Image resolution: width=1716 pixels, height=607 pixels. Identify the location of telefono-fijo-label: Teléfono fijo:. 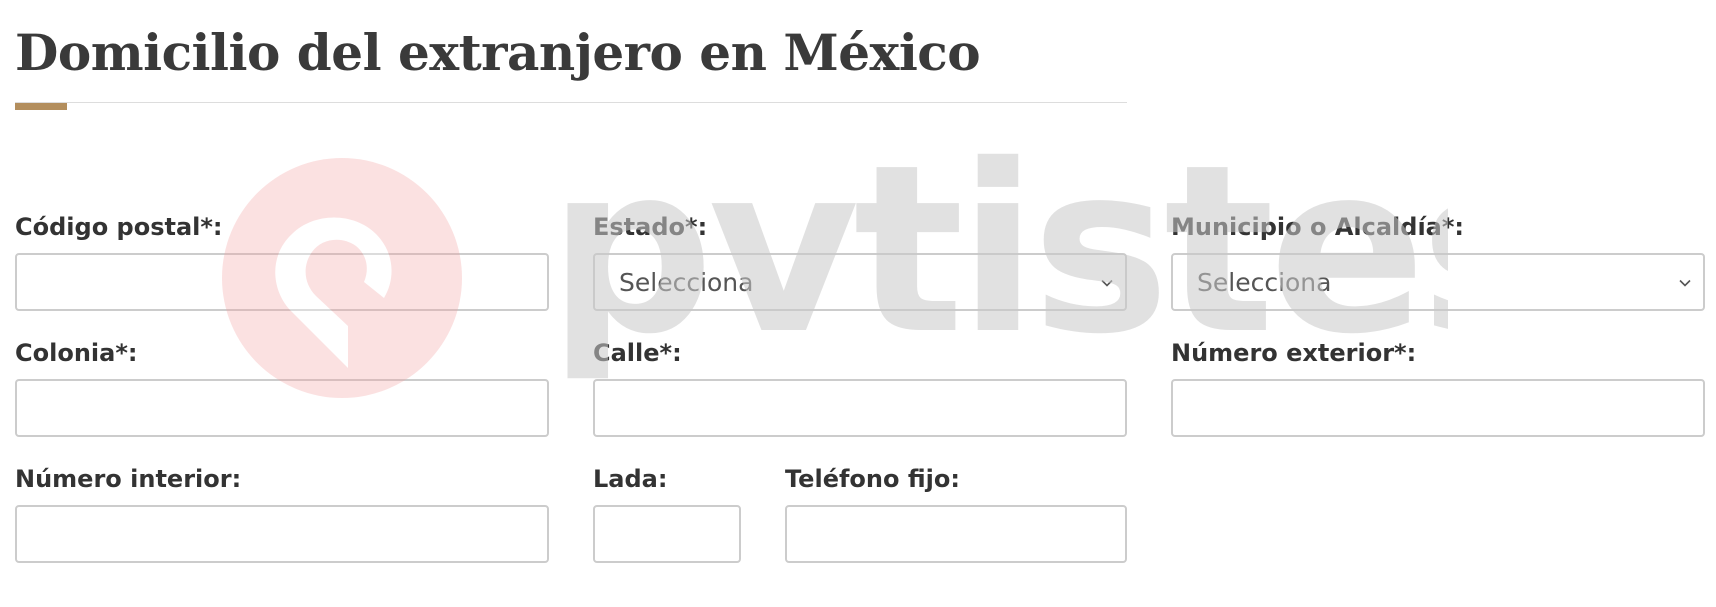
(872, 479).